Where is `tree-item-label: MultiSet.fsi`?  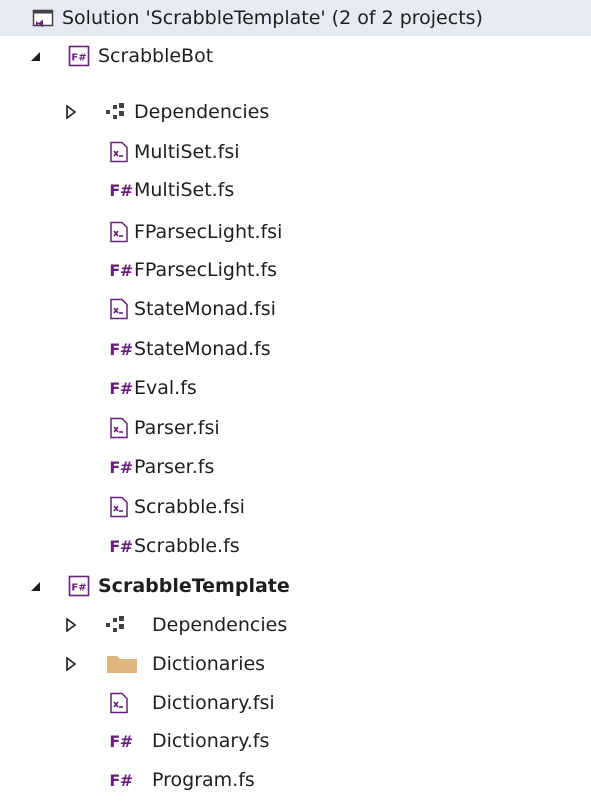
tree-item-label: MultiSet.fsi is located at coordinates (187, 152).